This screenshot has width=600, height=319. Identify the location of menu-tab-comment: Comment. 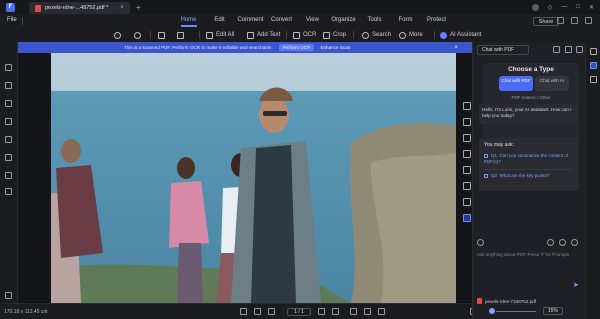
(250, 22).